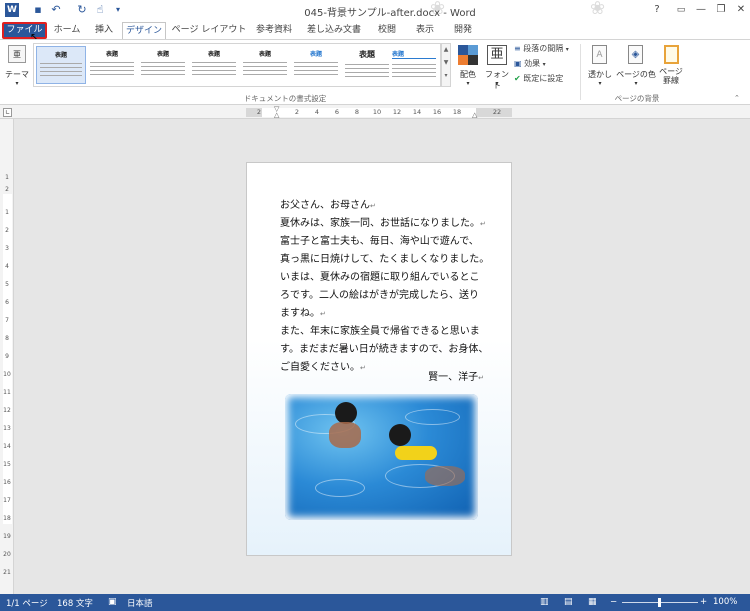 The width and height of the screenshot is (750, 611). What do you see at coordinates (7, 177) in the screenshot?
I see `ruler-number: 1` at bounding box center [7, 177].